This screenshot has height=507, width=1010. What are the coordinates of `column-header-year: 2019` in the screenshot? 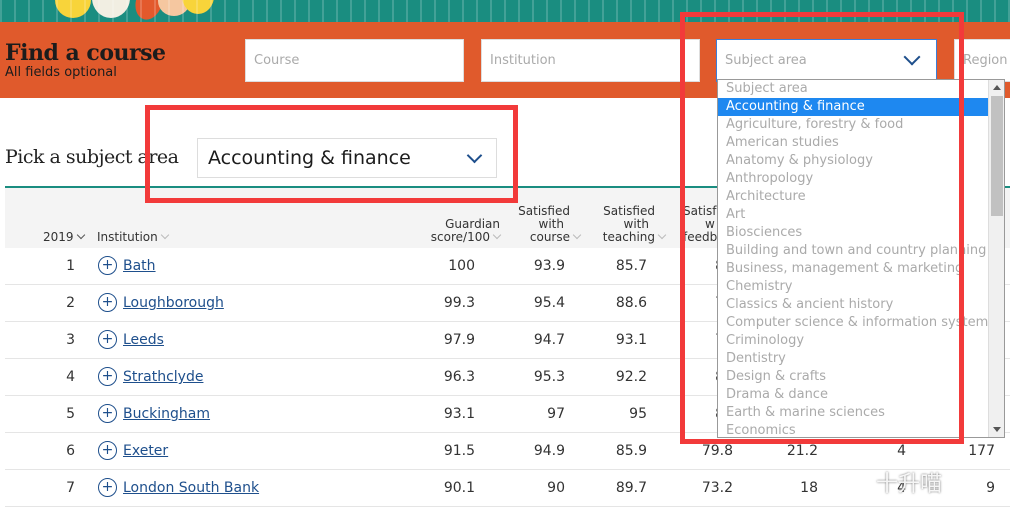 It's located at (64, 237).